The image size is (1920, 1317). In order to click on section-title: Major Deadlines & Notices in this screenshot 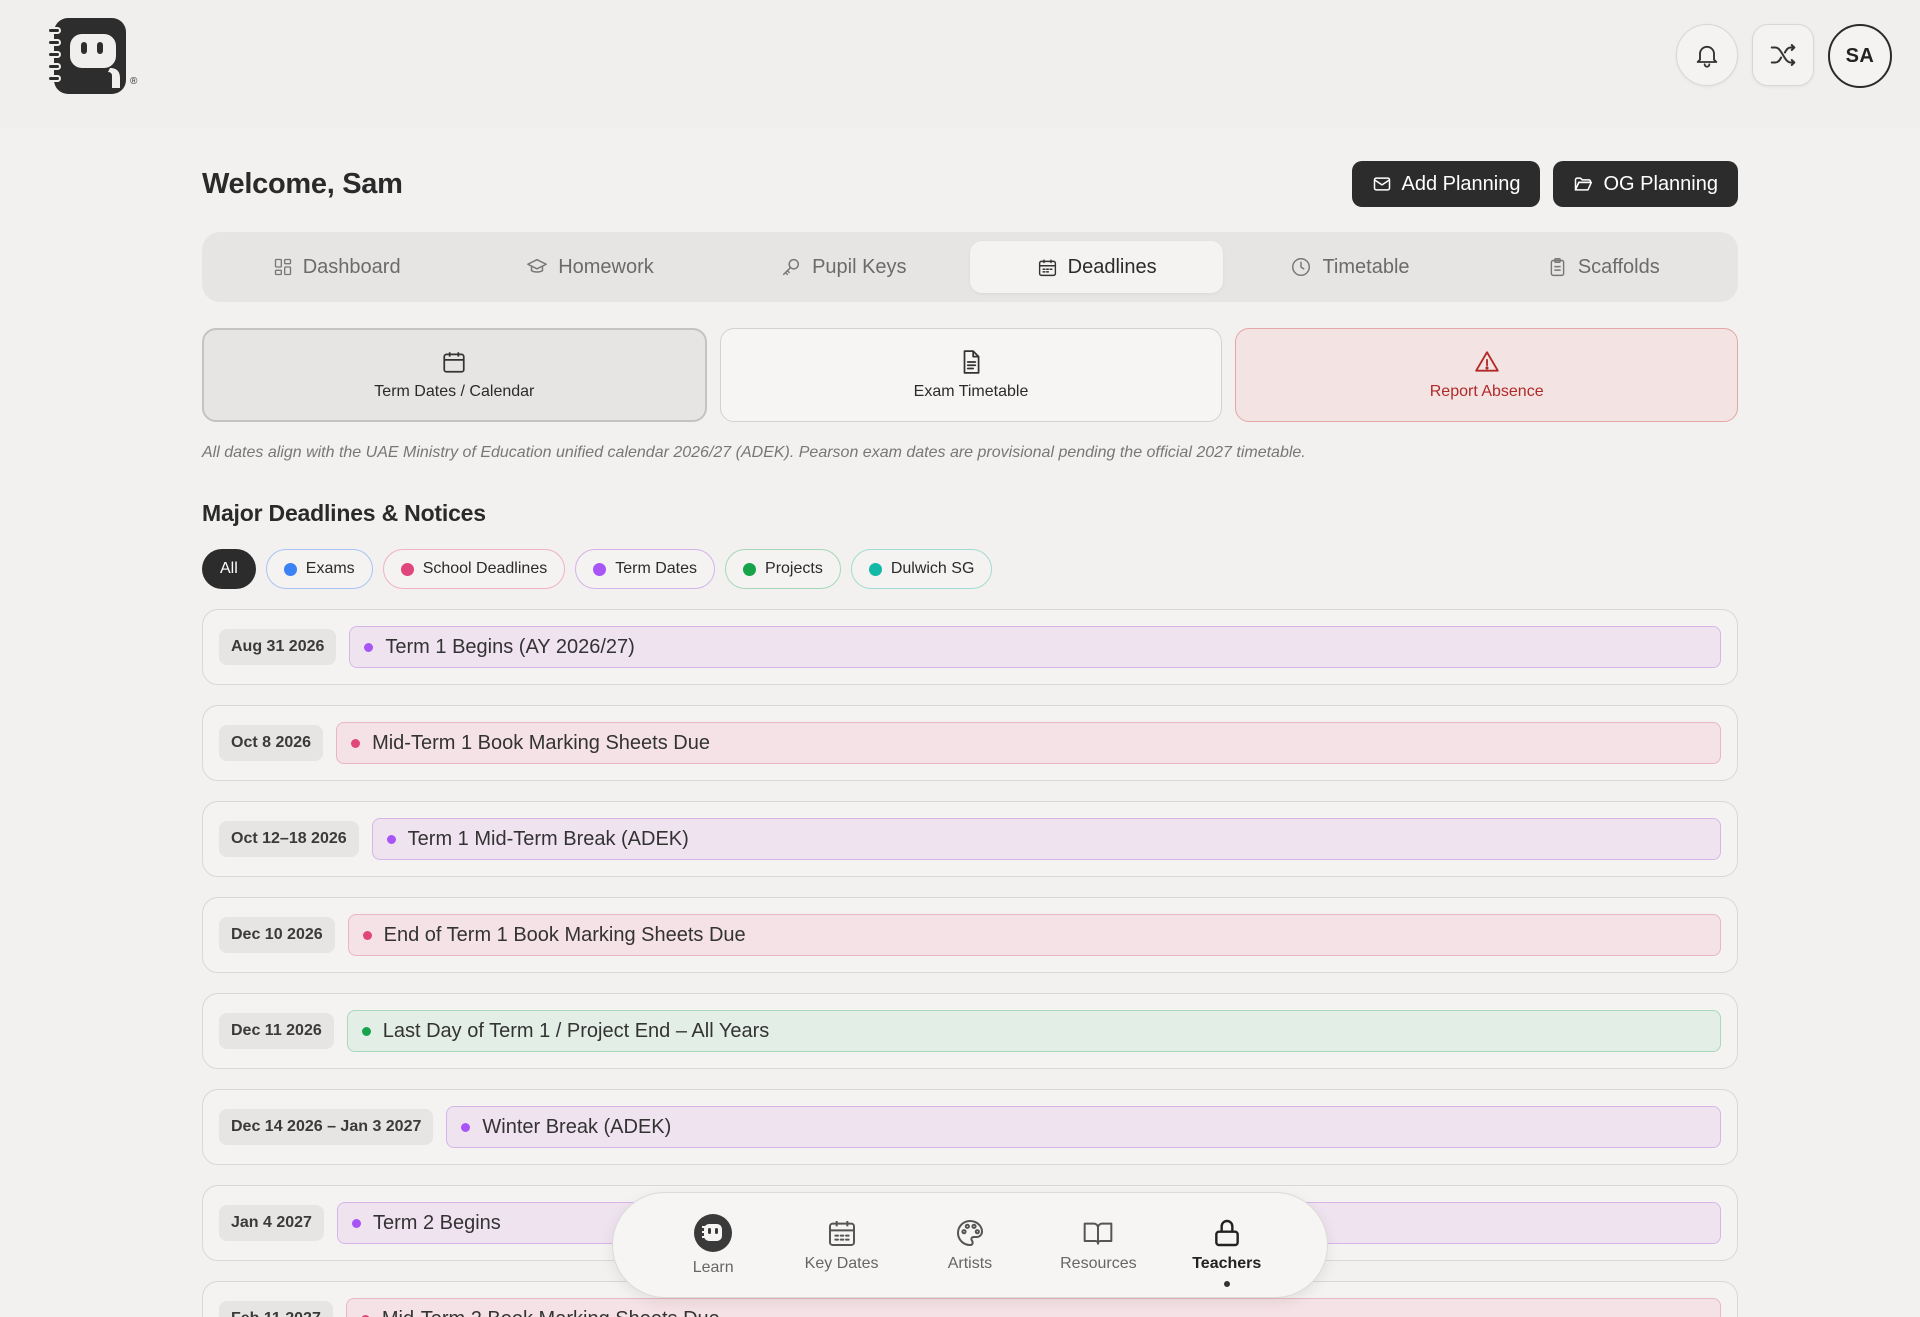, I will do `click(344, 513)`.